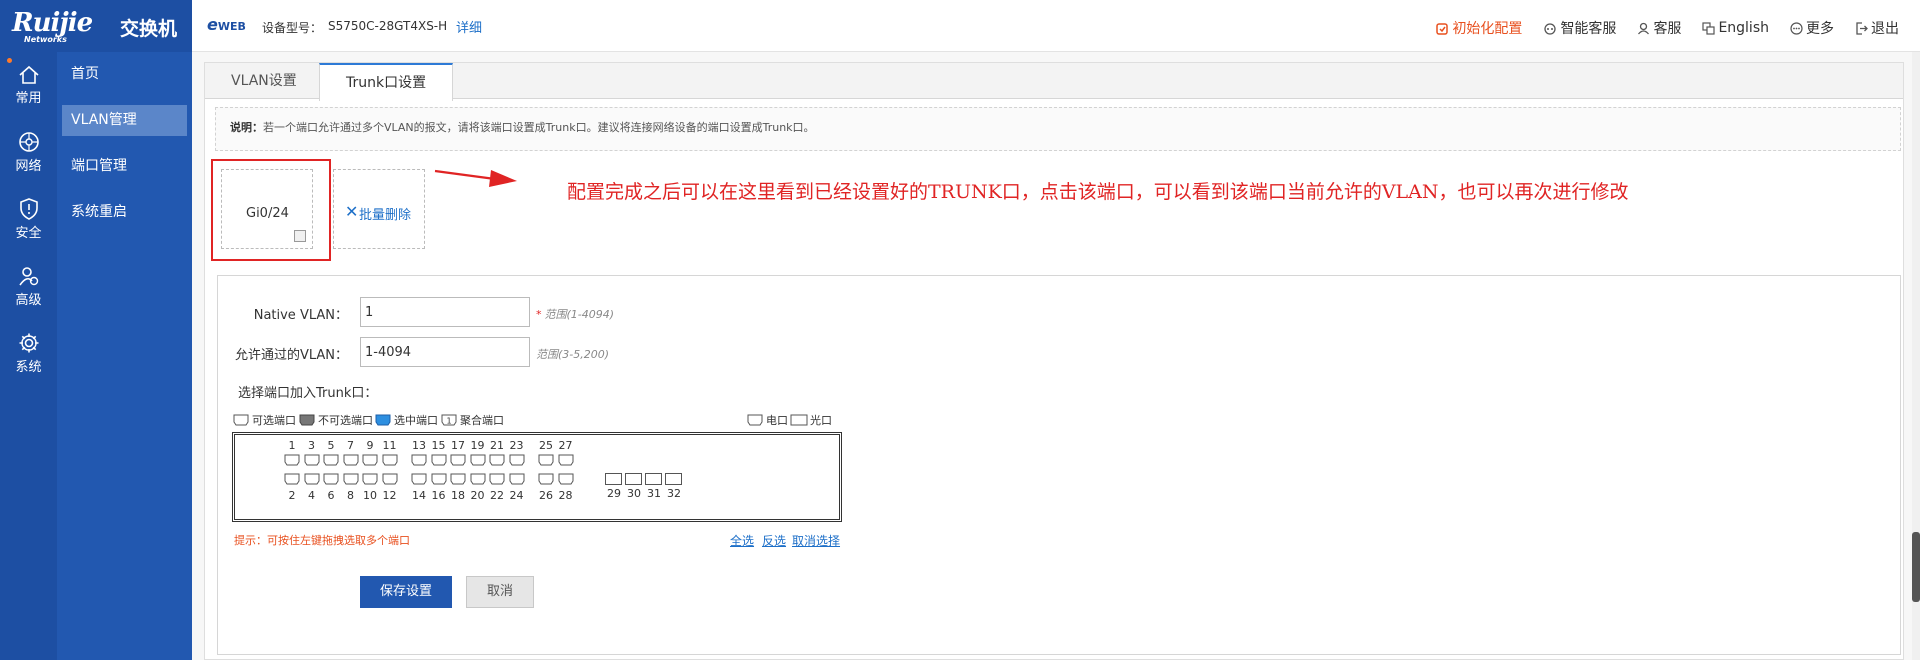 The image size is (1920, 660). Describe the element at coordinates (351, 460) in the screenshot. I see `port-7-icon` at that location.